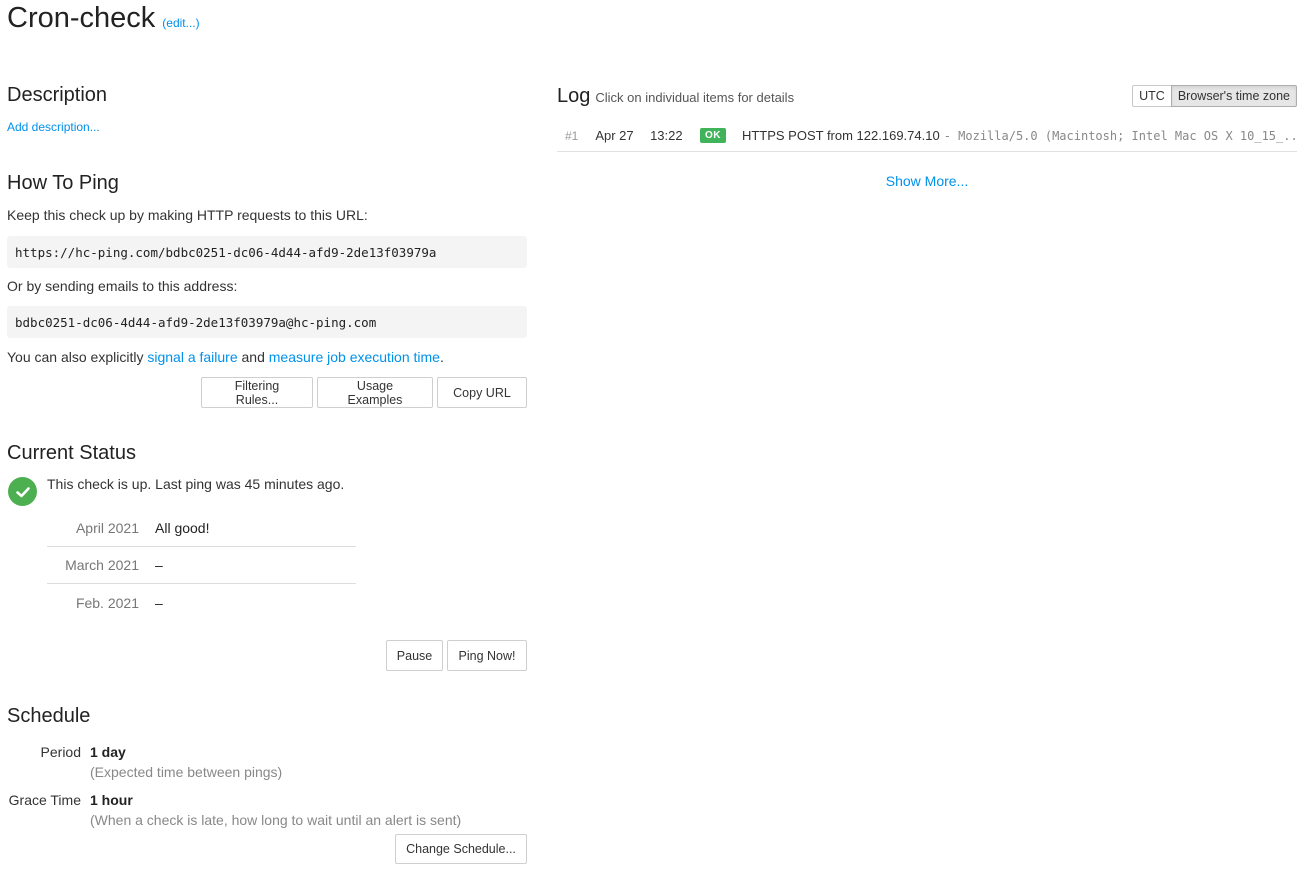  Describe the element at coordinates (712, 135) in the screenshot. I see `ok-badge: OK` at that location.